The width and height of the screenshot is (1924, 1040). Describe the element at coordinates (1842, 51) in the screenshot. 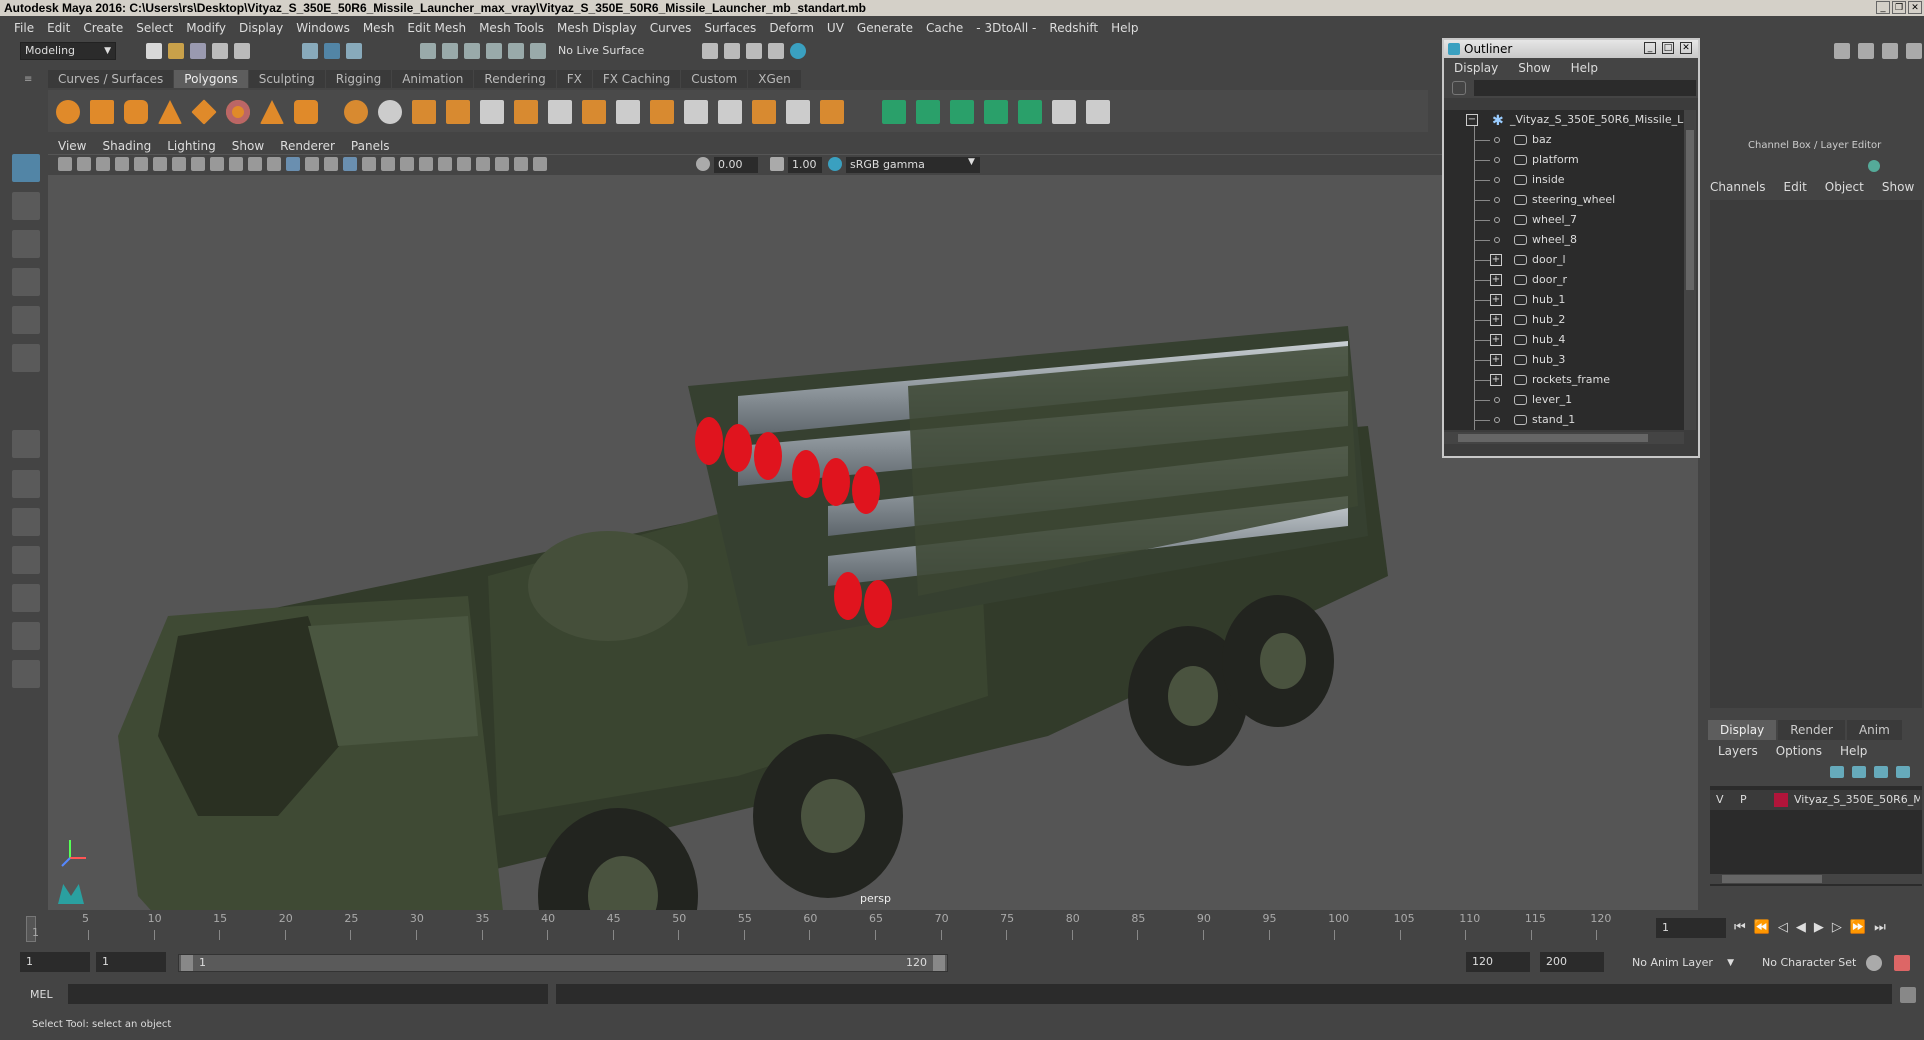

I see `modeling-toolkit-icon` at that location.